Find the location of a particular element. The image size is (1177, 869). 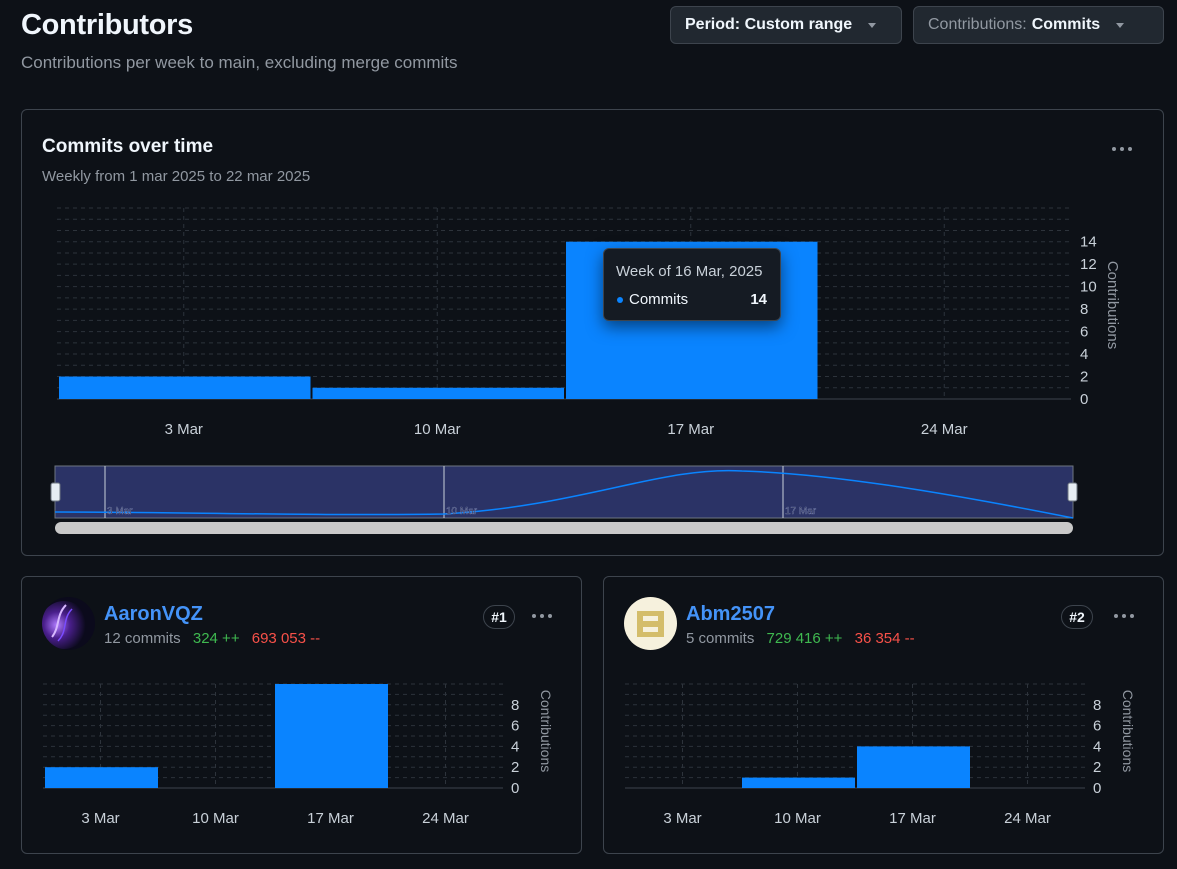

period-dropdown: Period: Custom range is located at coordinates (786, 25).